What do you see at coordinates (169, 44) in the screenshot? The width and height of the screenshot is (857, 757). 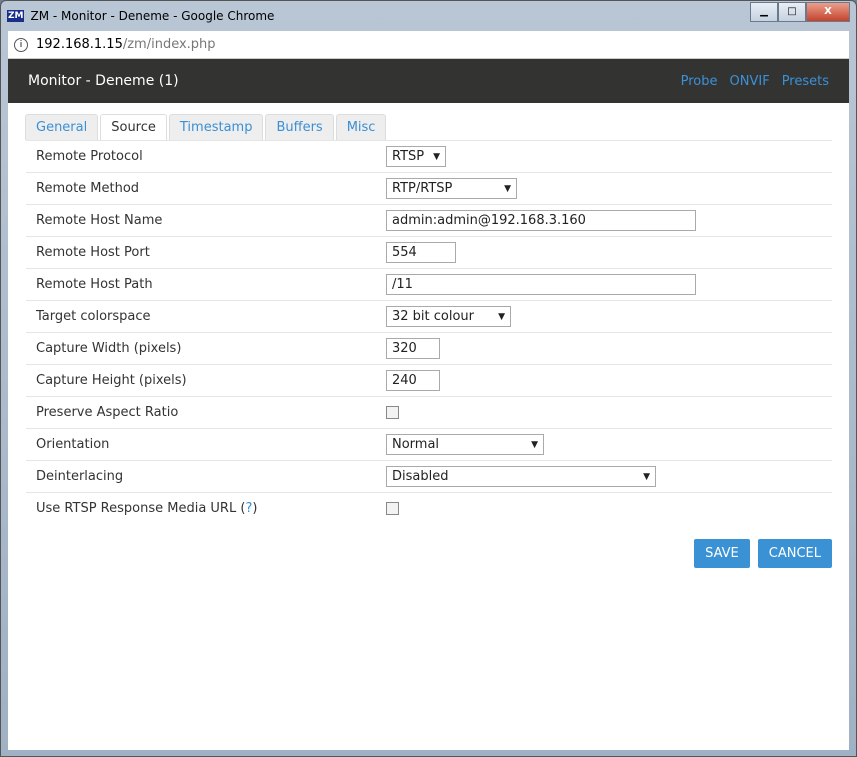 I see `address-path: /zm/index.php` at bounding box center [169, 44].